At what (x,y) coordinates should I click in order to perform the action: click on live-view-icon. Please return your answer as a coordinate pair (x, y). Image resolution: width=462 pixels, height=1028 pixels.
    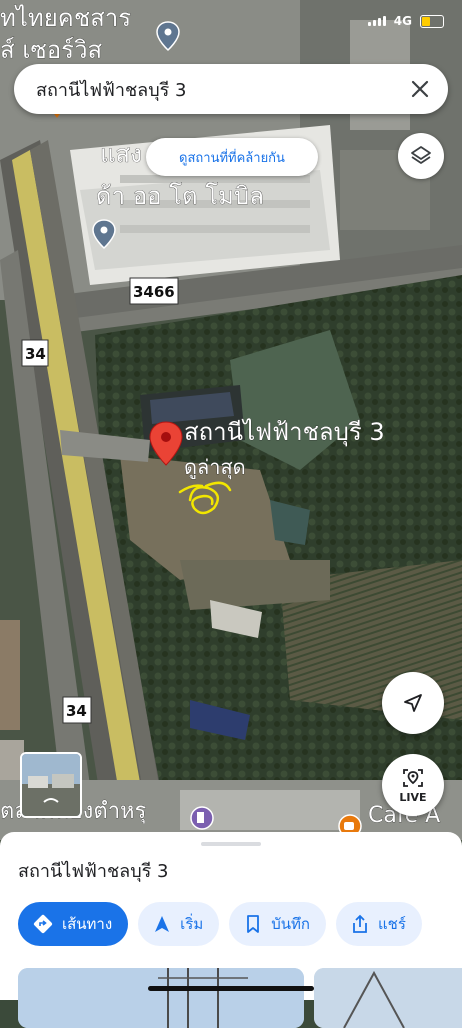
    Looking at the image, I should click on (413, 778).